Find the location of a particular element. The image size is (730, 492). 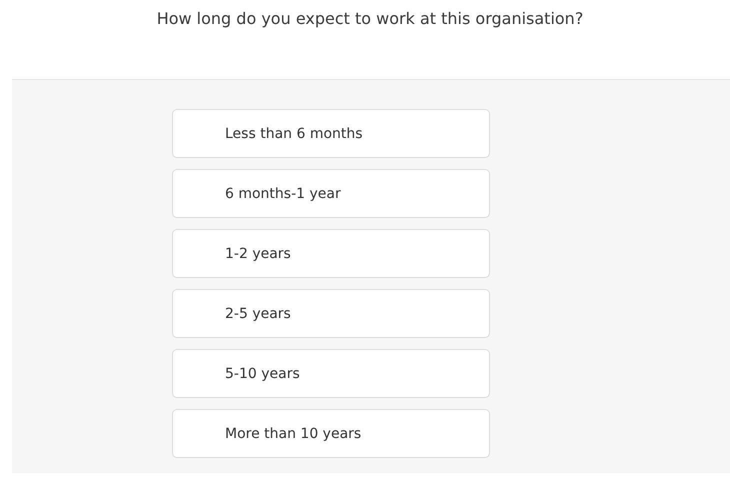

answer-option: Less than 6 months is located at coordinates (331, 133).